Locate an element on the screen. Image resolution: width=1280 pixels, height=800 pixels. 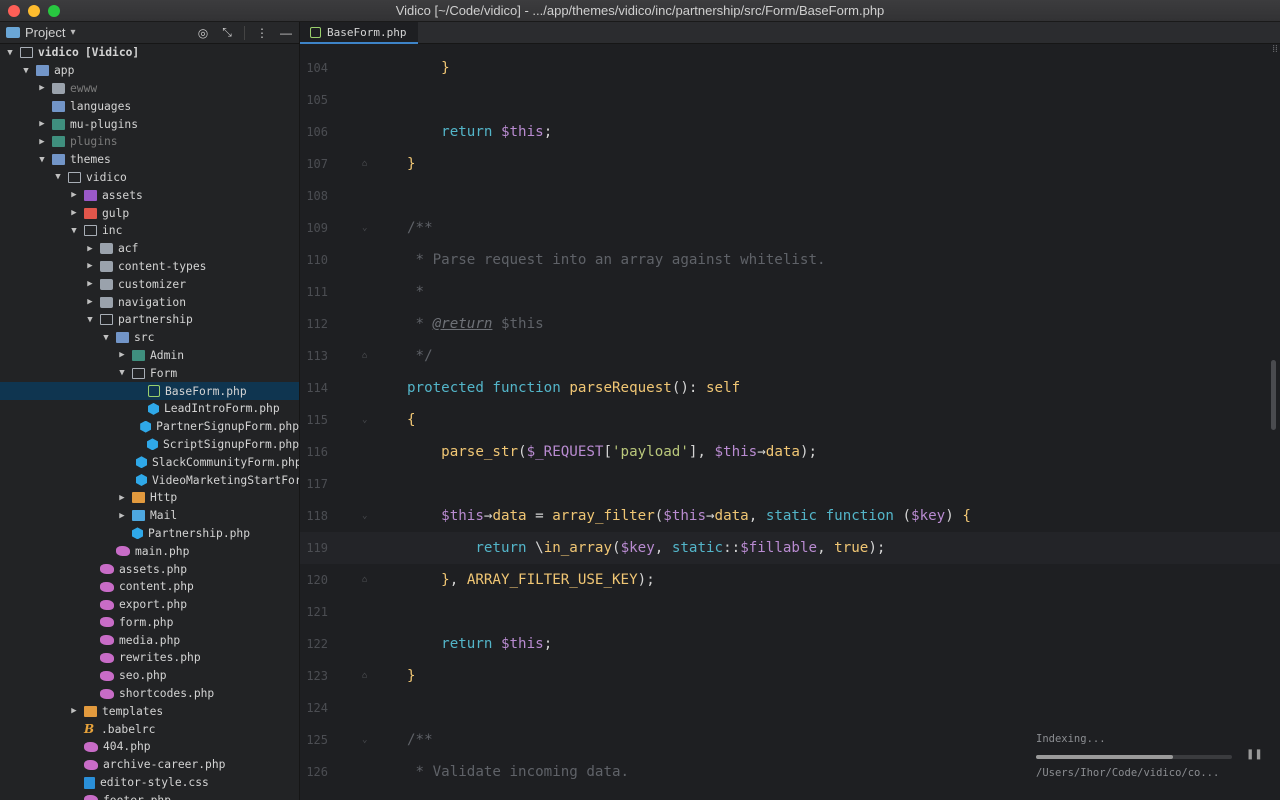
tree-item: content.php is located at coordinates (149, 587).